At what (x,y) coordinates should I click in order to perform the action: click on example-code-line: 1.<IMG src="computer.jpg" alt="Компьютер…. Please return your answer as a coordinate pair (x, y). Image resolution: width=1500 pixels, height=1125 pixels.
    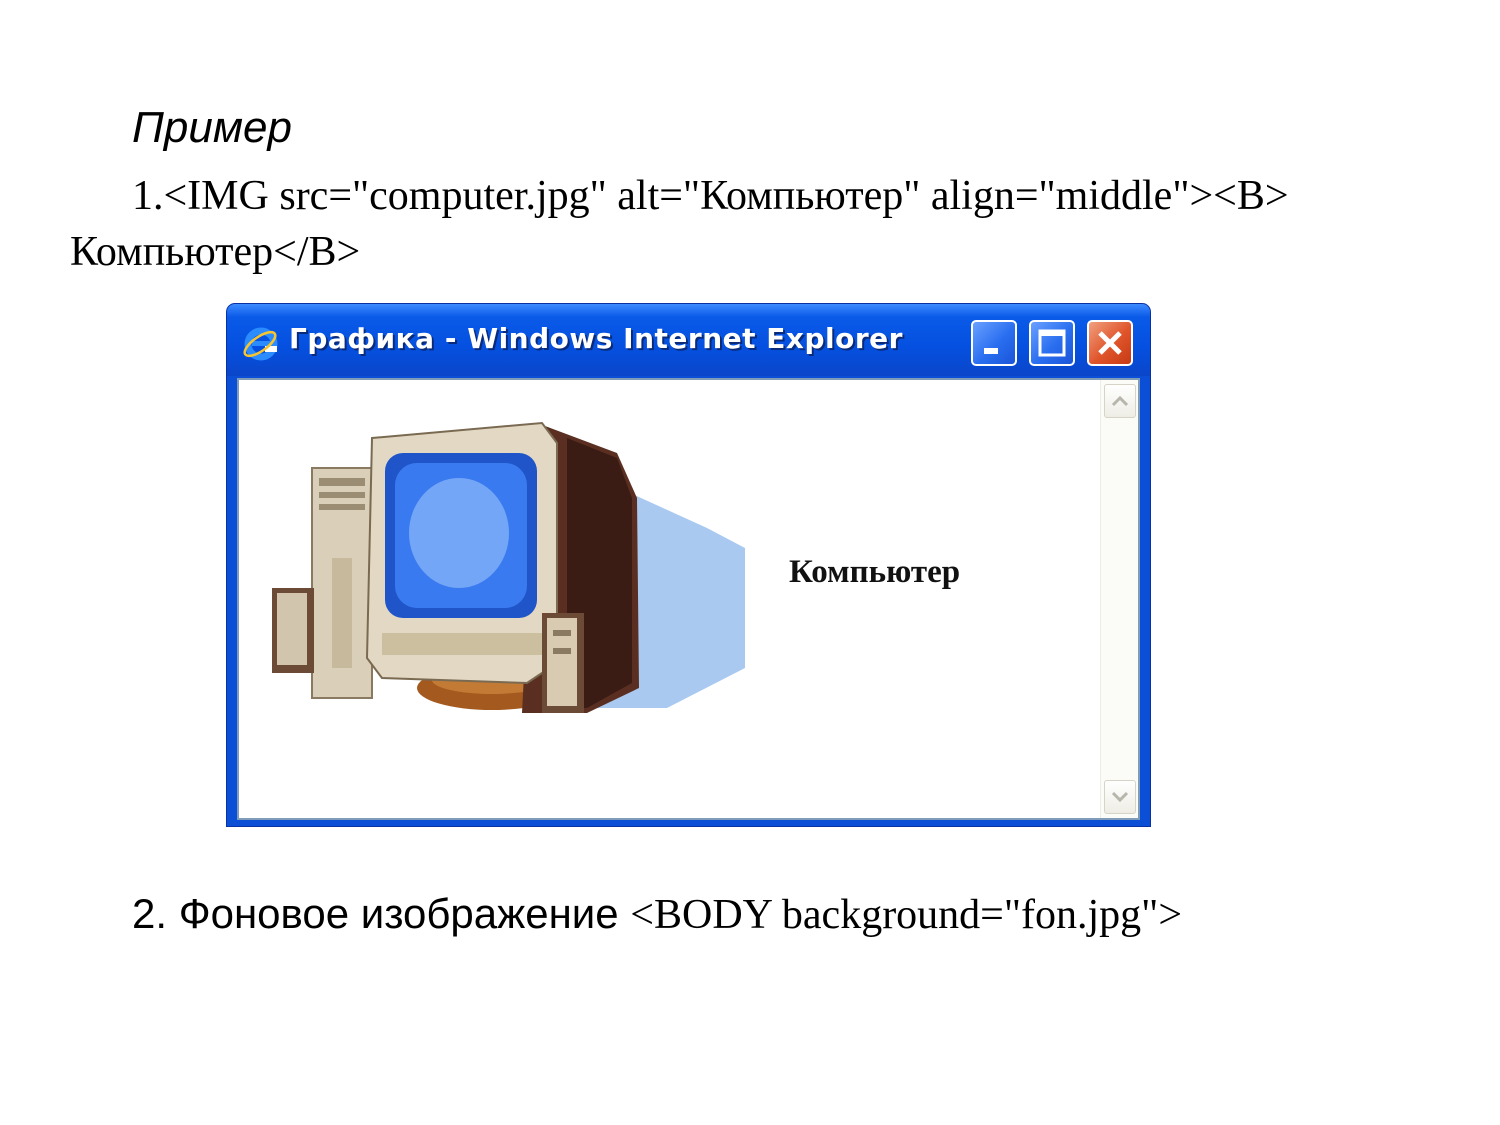
    Looking at the image, I should click on (679, 224).